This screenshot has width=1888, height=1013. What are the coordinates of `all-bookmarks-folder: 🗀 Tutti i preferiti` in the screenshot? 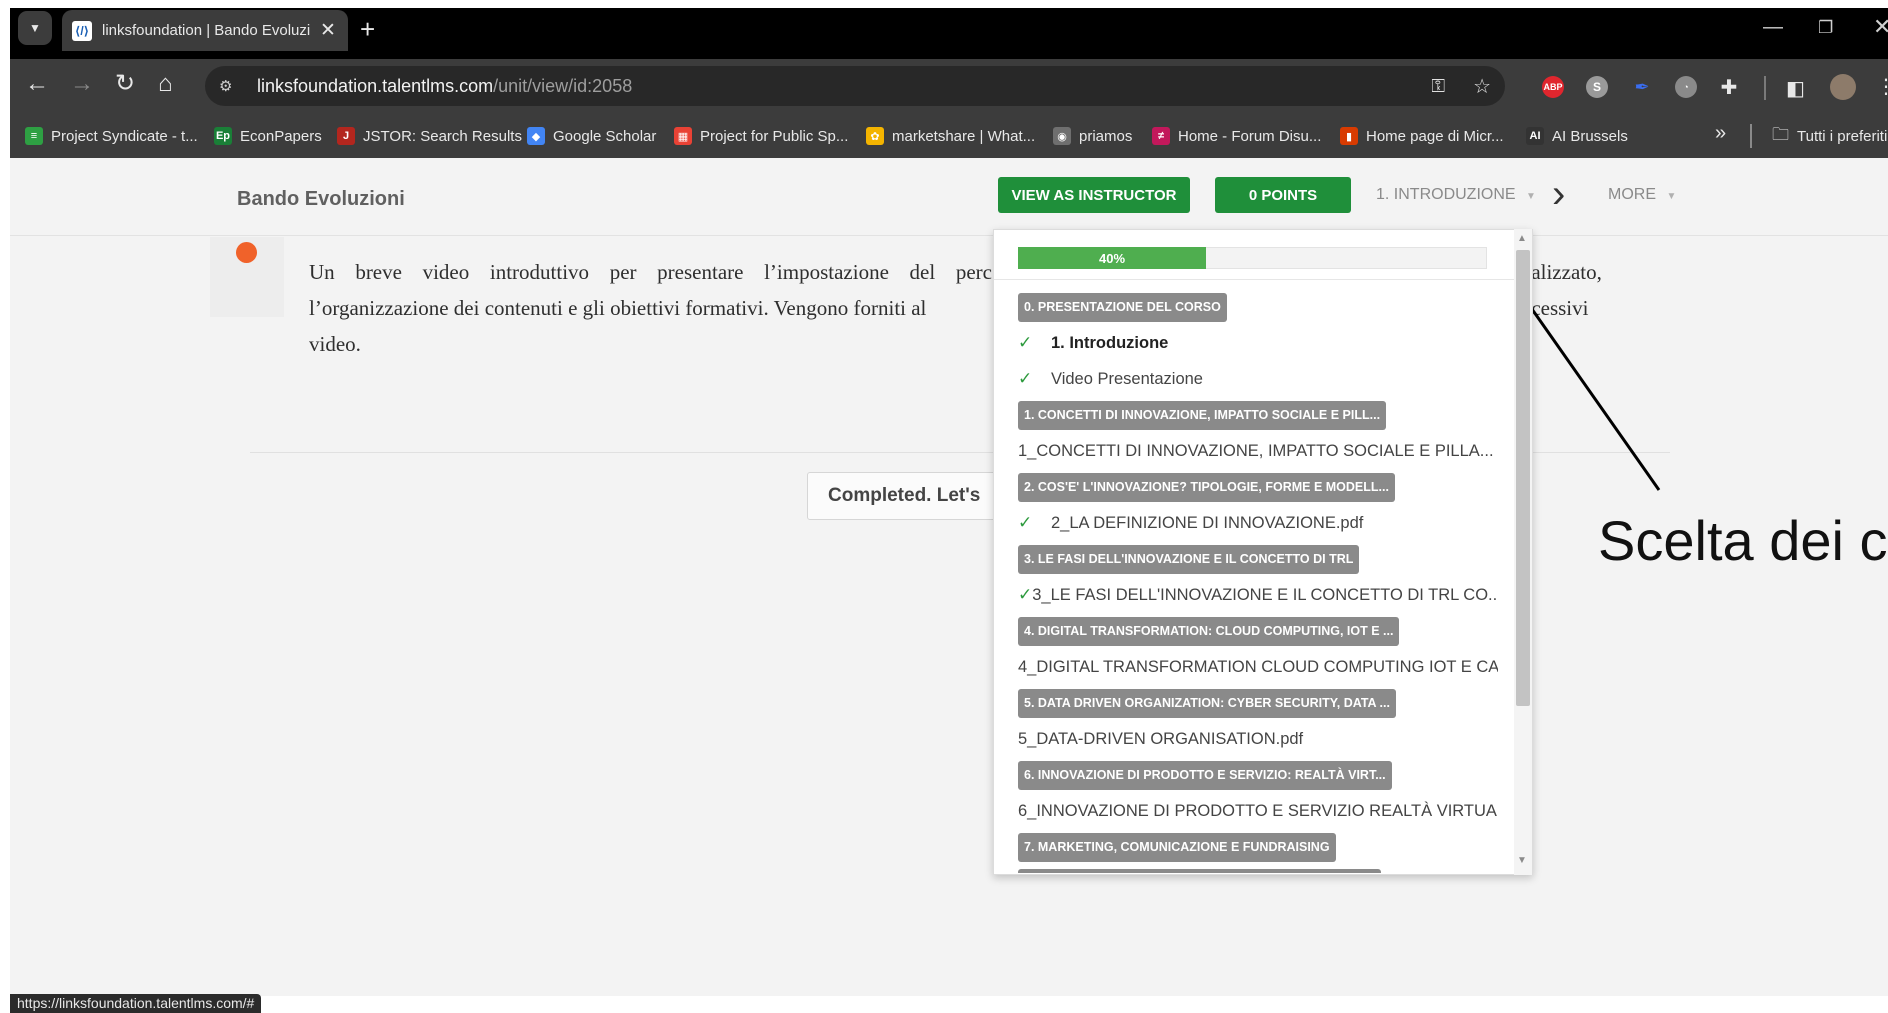 It's located at (1829, 136).